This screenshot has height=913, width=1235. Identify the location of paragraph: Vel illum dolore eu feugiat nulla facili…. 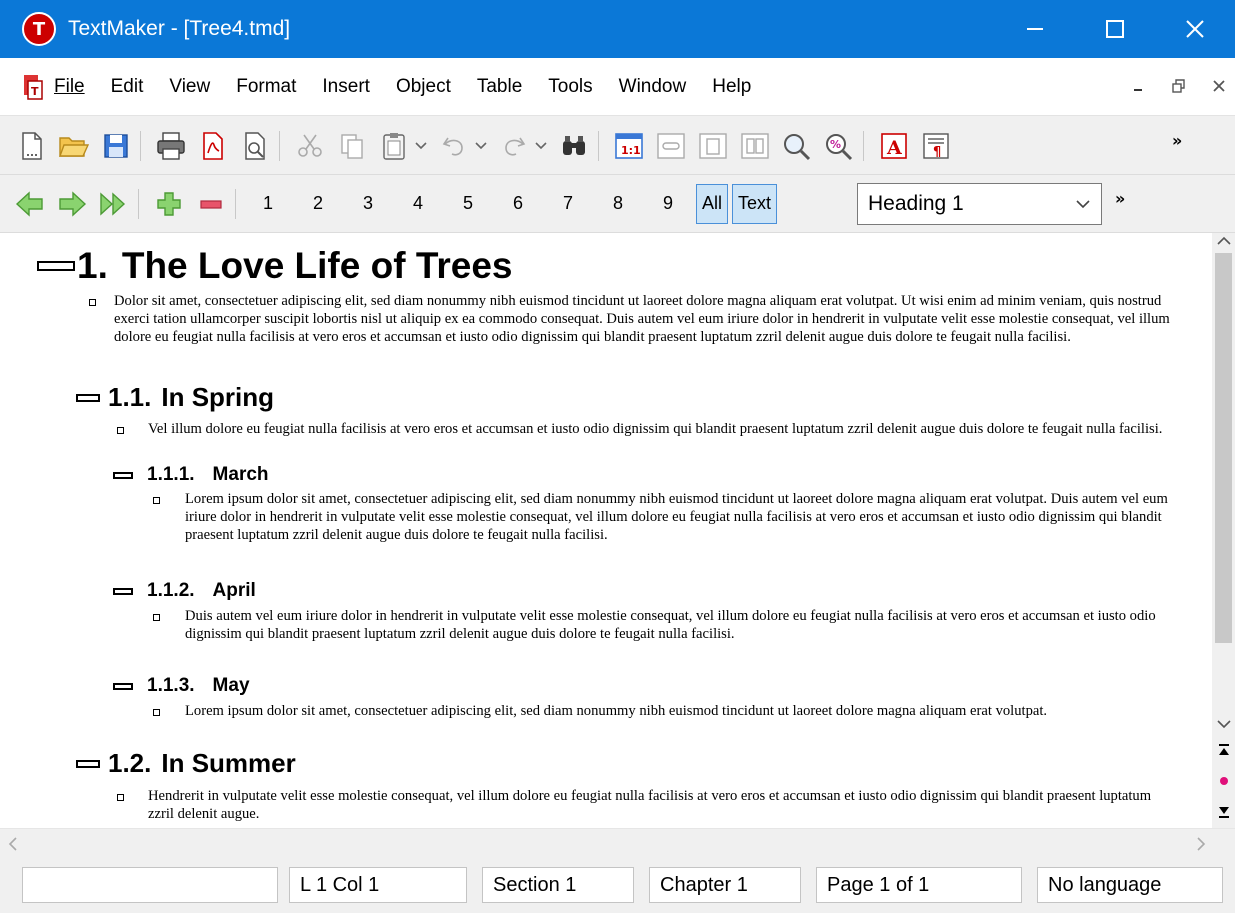
(669, 429).